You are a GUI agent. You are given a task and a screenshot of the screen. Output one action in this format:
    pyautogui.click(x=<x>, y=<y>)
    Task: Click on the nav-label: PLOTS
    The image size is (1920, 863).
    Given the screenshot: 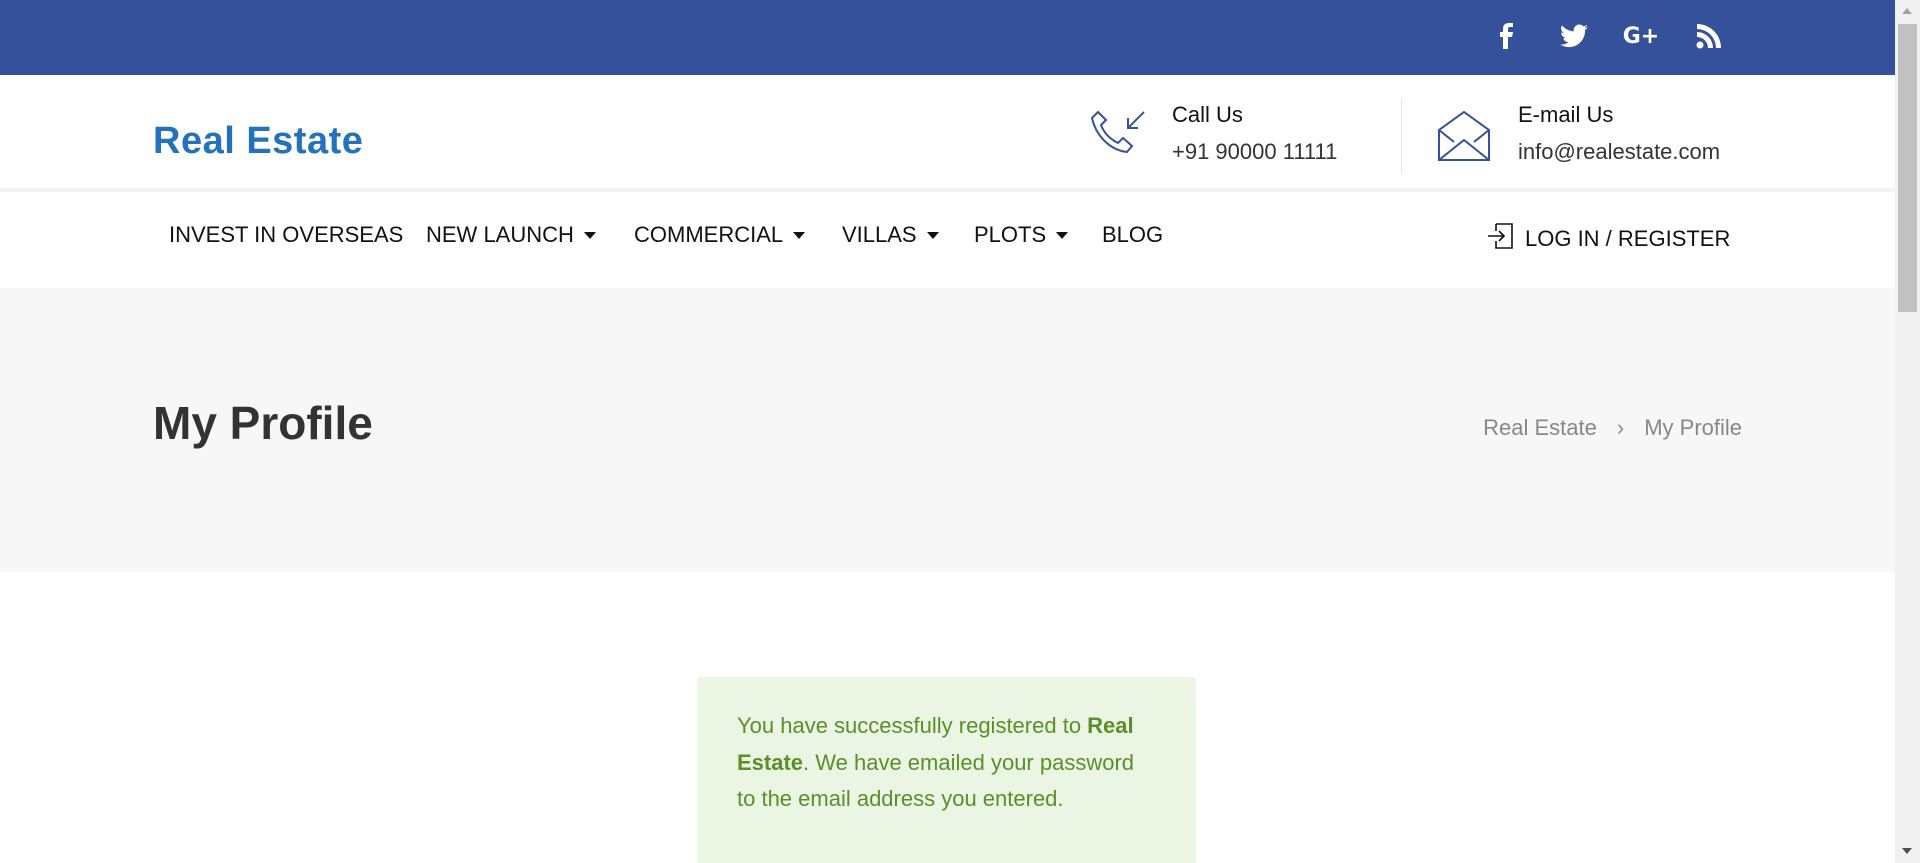 What is the action you would take?
    pyautogui.click(x=1010, y=234)
    